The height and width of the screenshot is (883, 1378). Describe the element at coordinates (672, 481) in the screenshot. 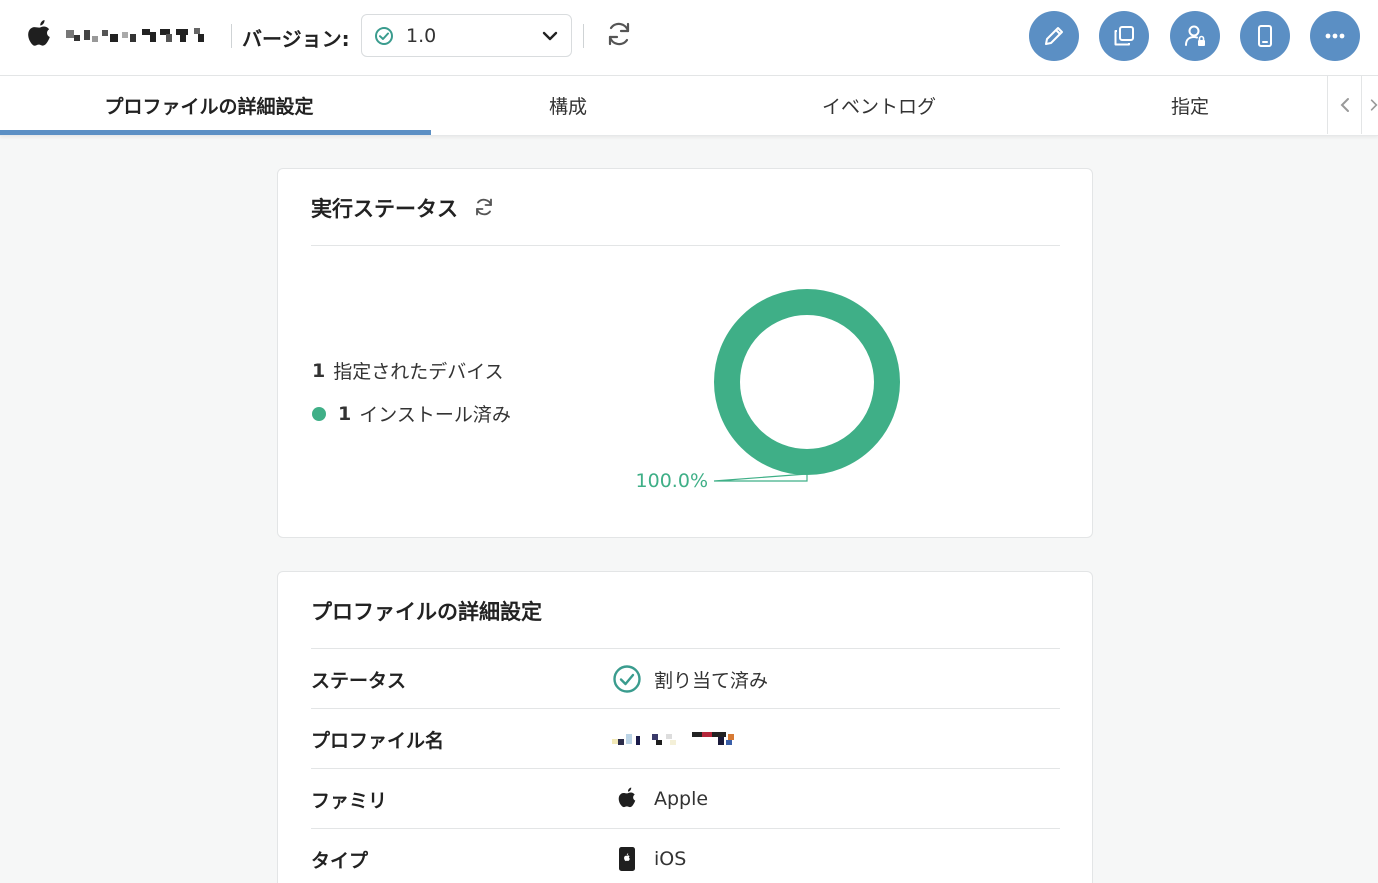

I see `percent-data-label: 100.0%` at that location.